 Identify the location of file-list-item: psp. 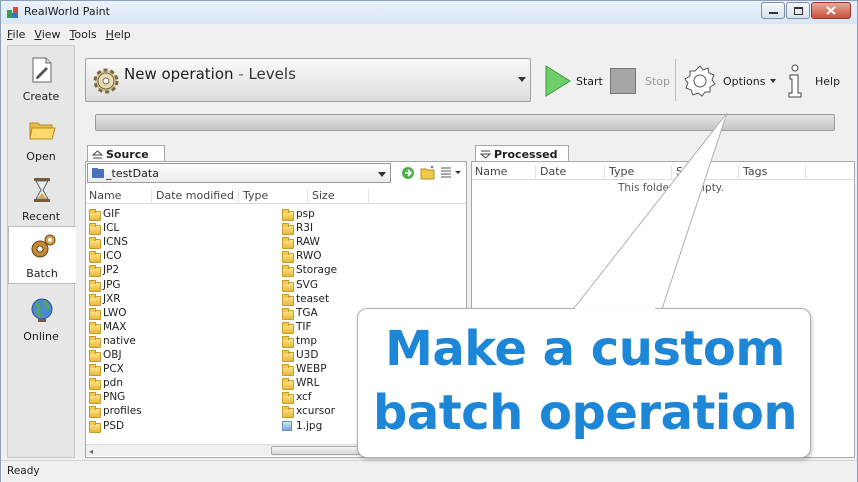
(298, 214).